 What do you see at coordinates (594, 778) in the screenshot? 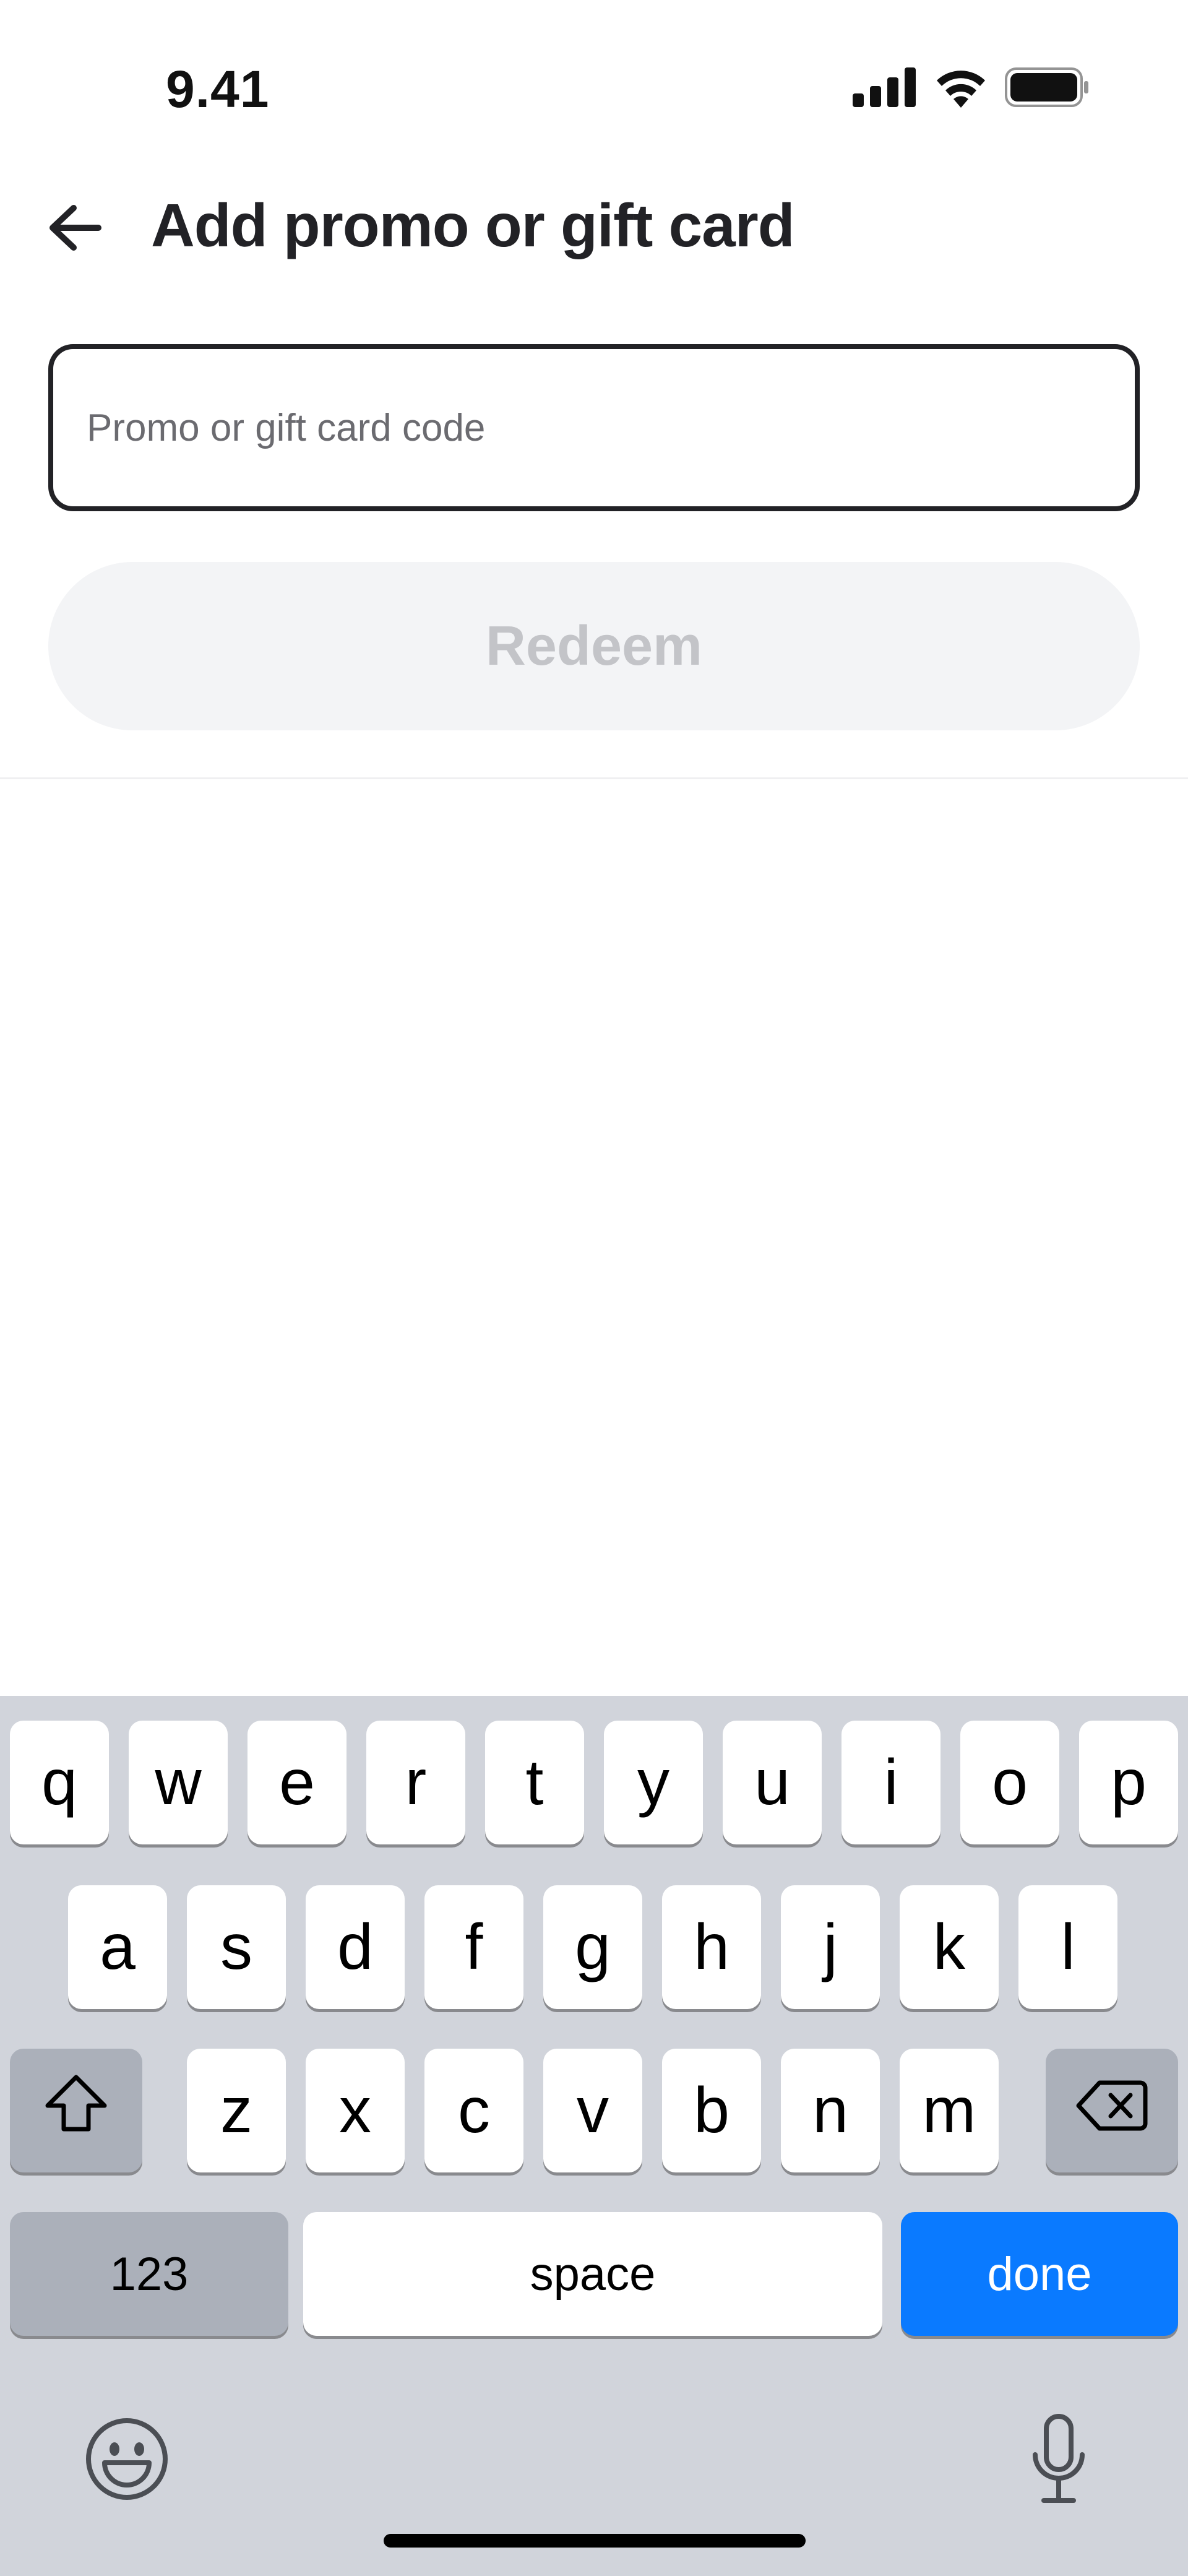
I see `divider` at bounding box center [594, 778].